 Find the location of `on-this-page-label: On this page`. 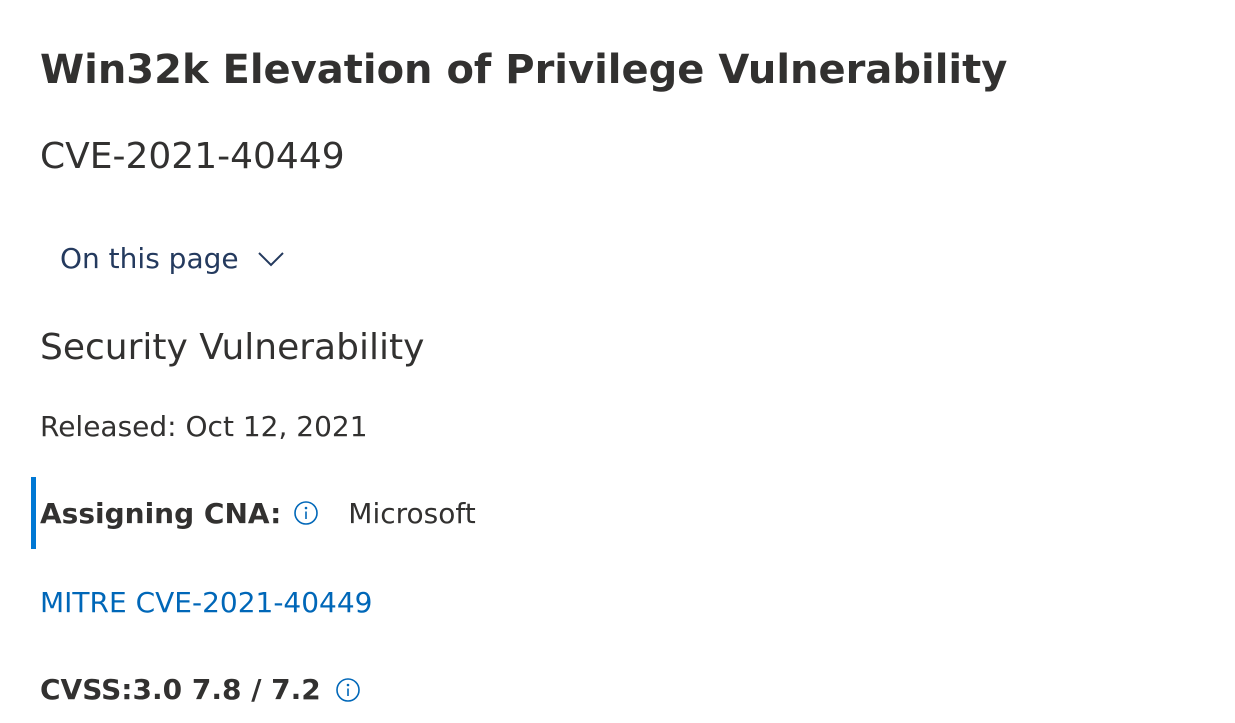

on-this-page-label: On this page is located at coordinates (149, 258).